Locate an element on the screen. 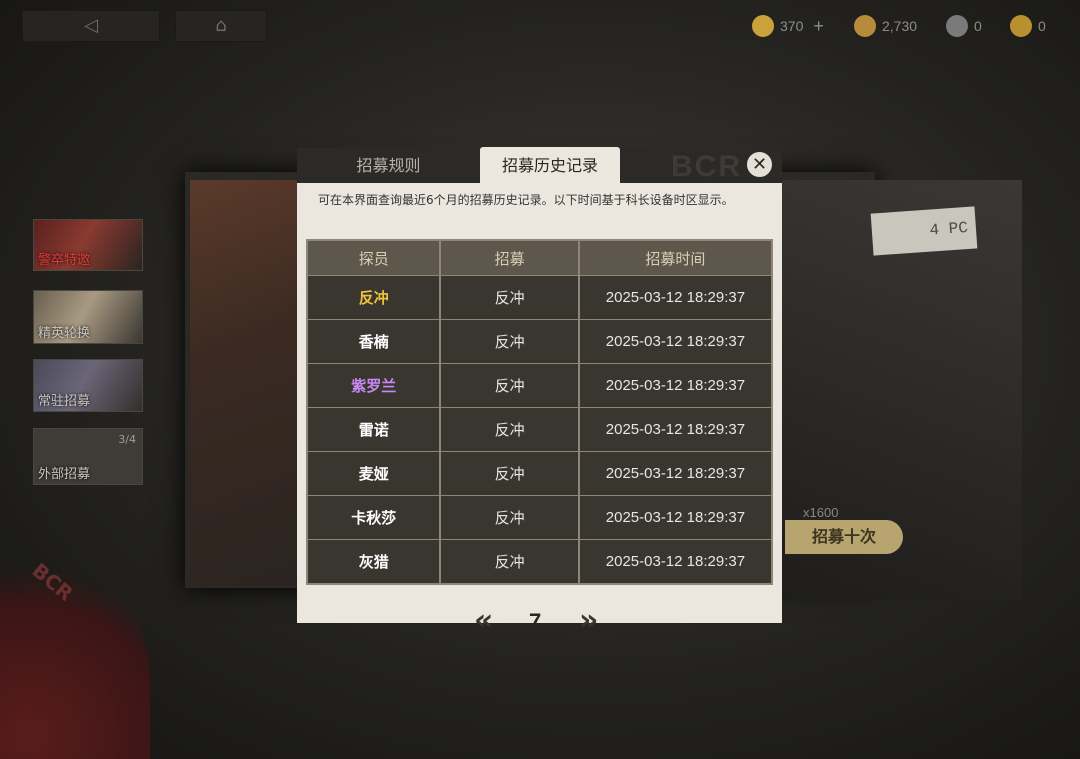 The height and width of the screenshot is (759, 1080). tab-recruit-rules: 招募规则 is located at coordinates (388, 165).